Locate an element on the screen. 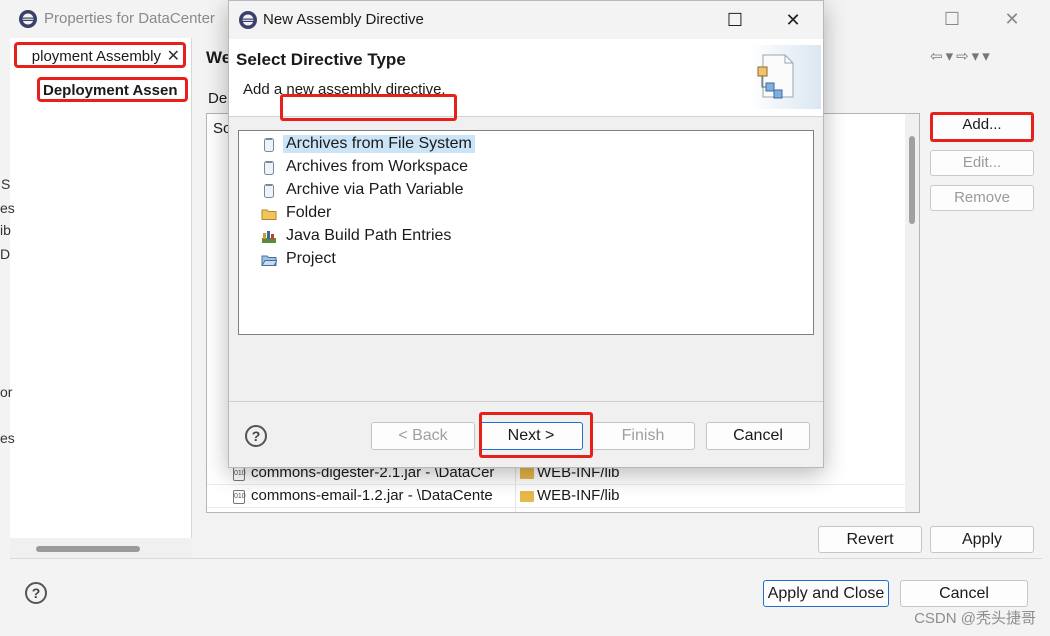 The image size is (1050, 636). edge-text: D is located at coordinates (5, 254).